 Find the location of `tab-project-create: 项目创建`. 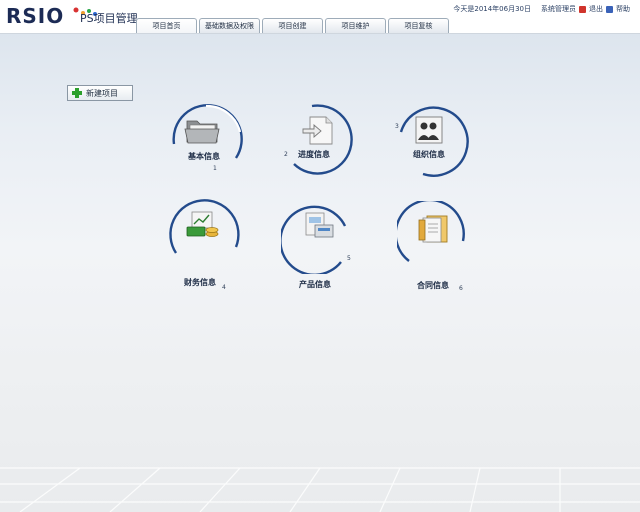

tab-project-create: 项目创建 is located at coordinates (292, 25).